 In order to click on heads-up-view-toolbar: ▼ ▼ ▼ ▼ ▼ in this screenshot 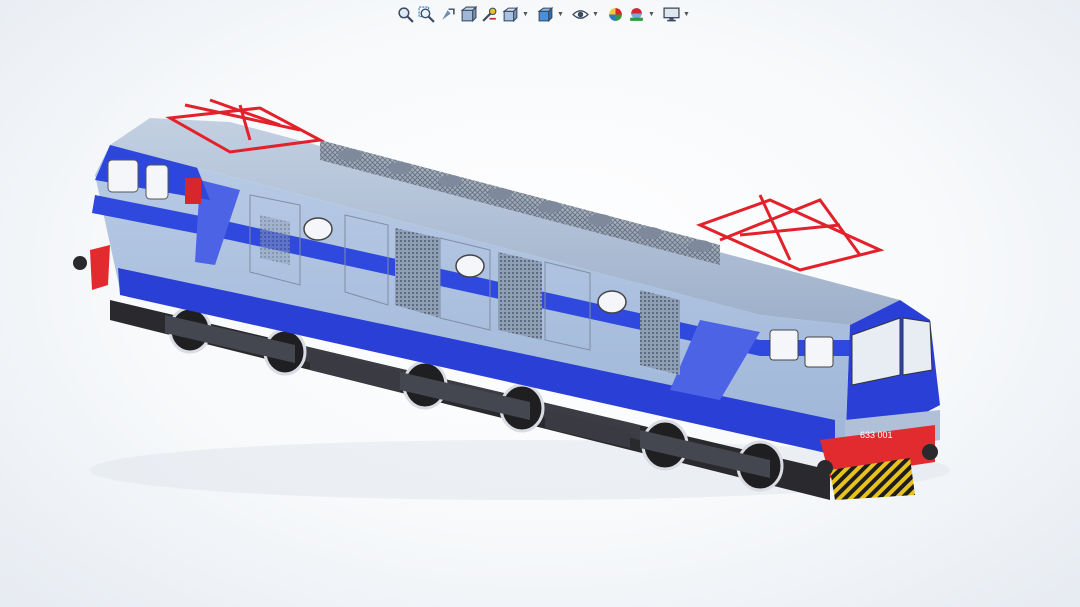, I will do `click(543, 14)`.